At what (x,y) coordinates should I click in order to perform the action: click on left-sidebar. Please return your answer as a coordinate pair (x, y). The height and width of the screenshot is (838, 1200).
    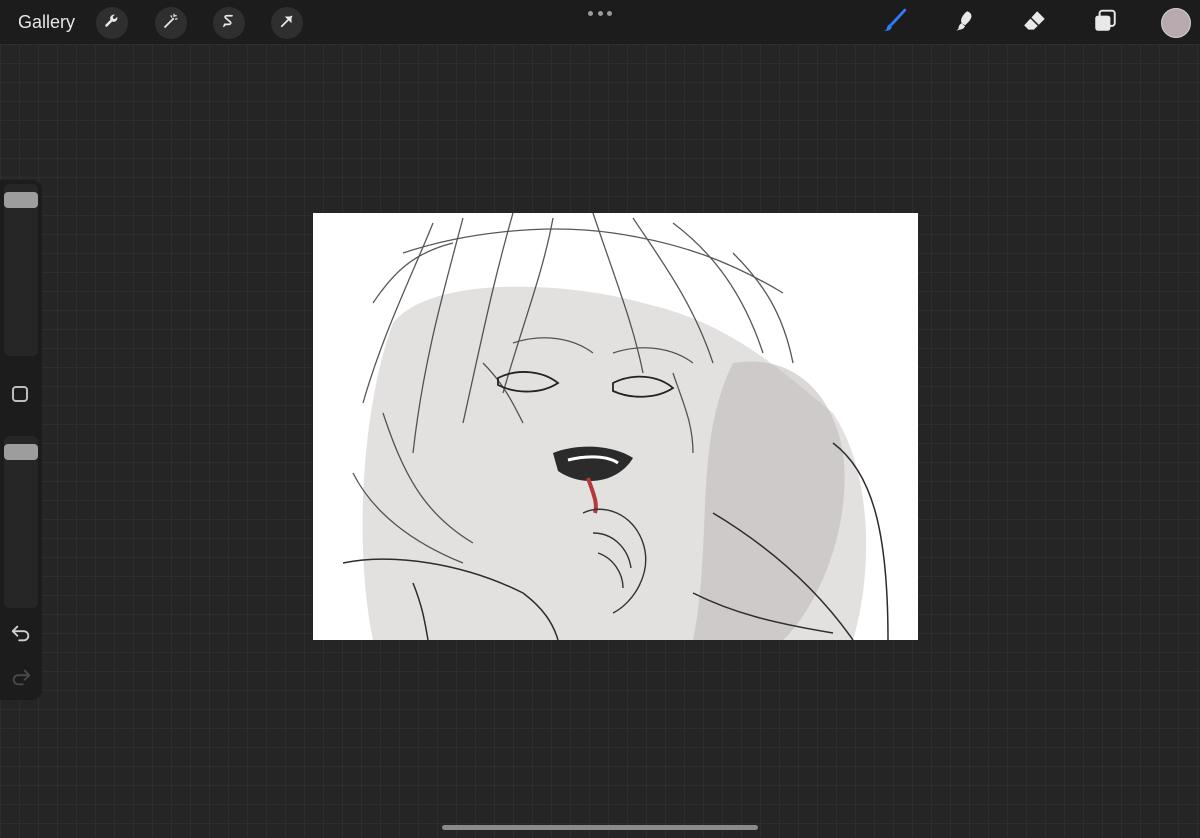
    Looking at the image, I should click on (21, 440).